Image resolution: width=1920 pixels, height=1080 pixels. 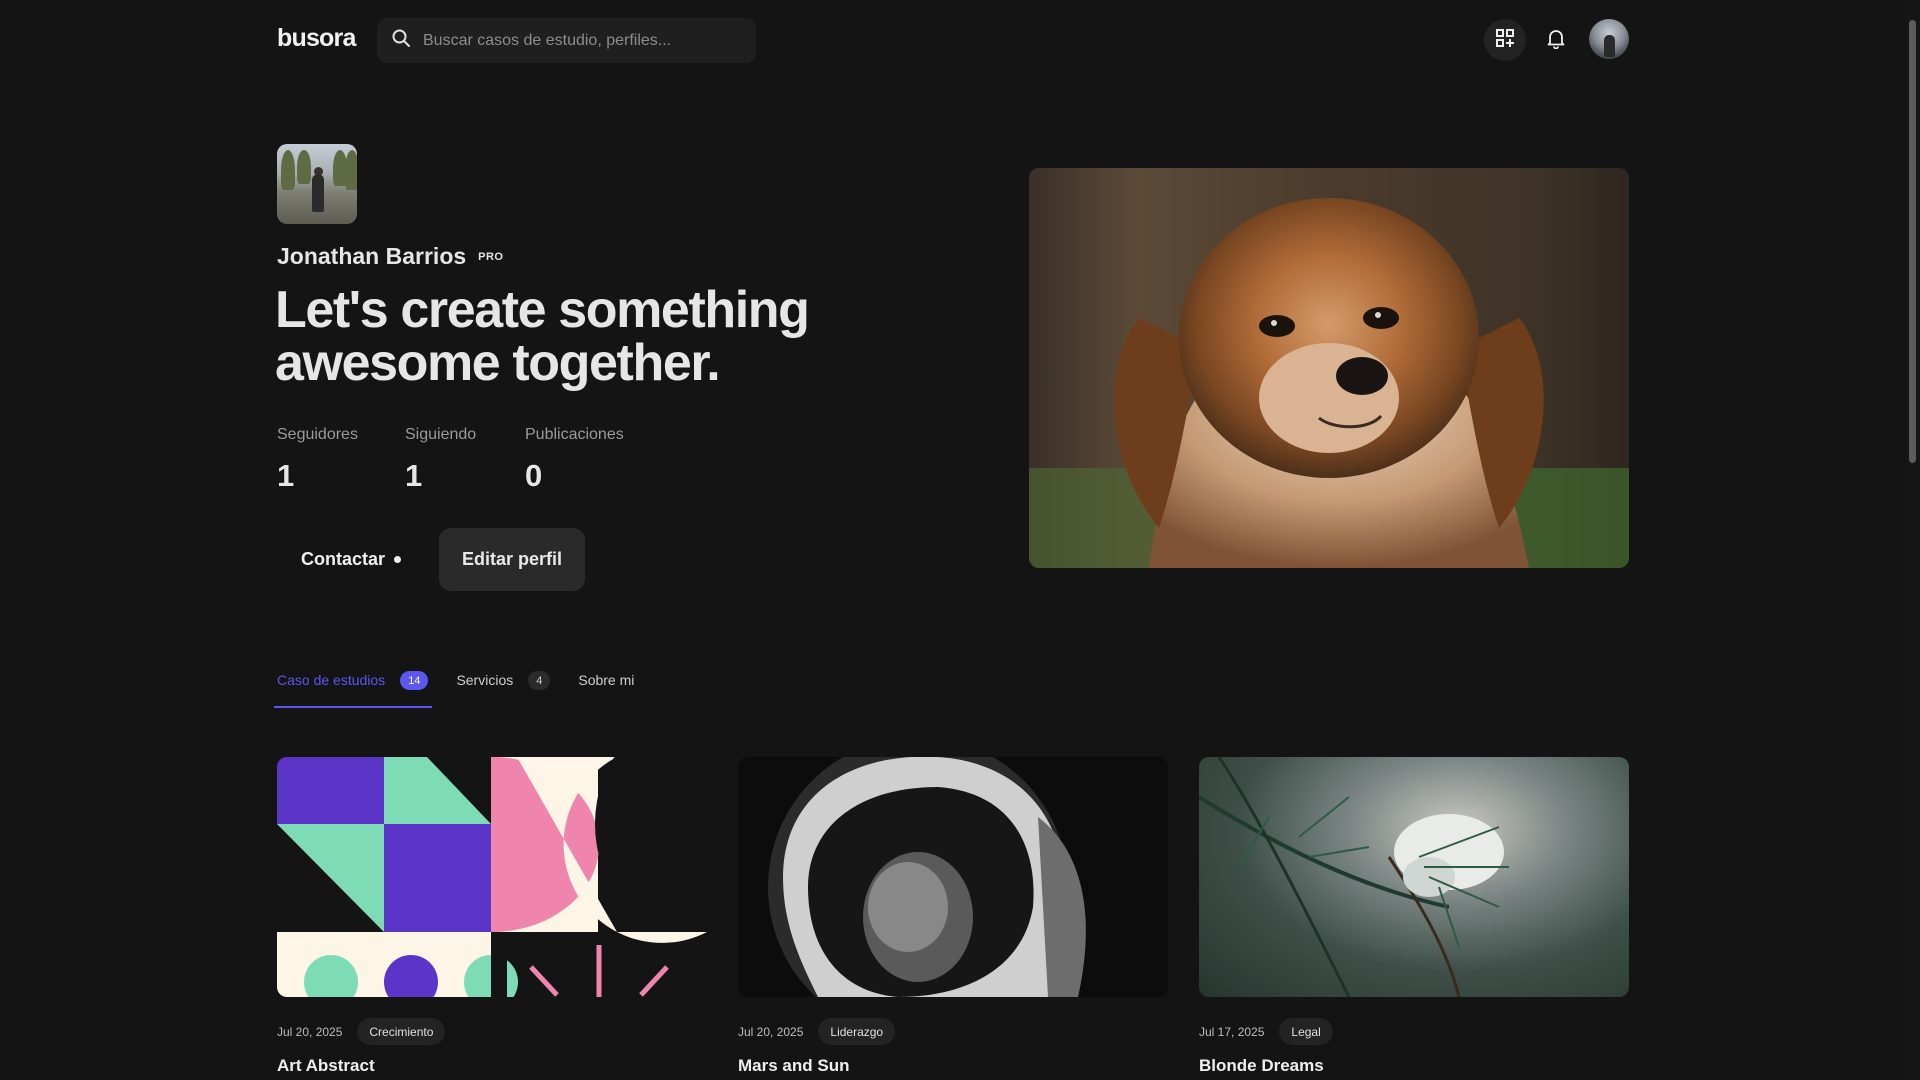 What do you see at coordinates (1232, 1031) in the screenshot?
I see `card-date: Jul 17, 2025` at bounding box center [1232, 1031].